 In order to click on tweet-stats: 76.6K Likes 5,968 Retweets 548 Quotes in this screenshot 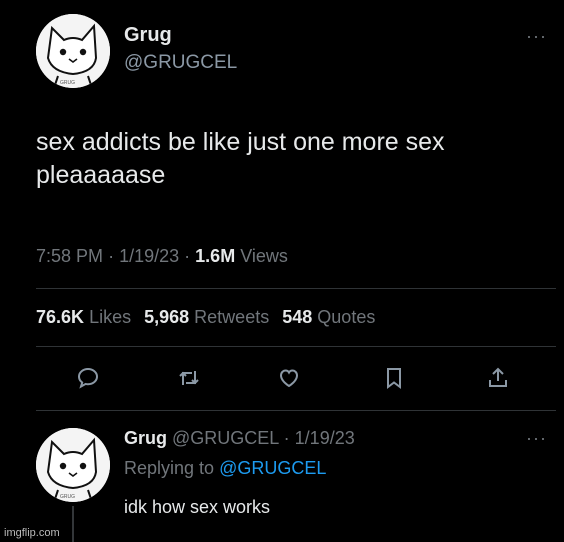, I will do `click(205, 317)`.